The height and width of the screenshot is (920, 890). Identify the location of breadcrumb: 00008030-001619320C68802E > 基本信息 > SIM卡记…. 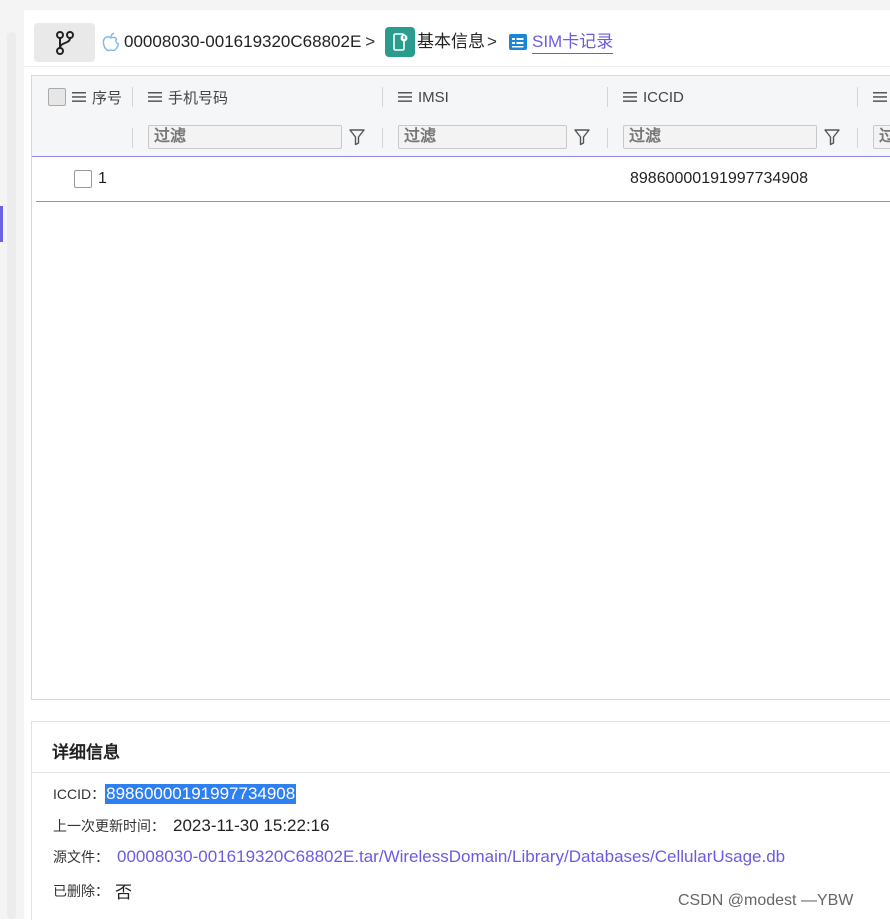
(457, 42).